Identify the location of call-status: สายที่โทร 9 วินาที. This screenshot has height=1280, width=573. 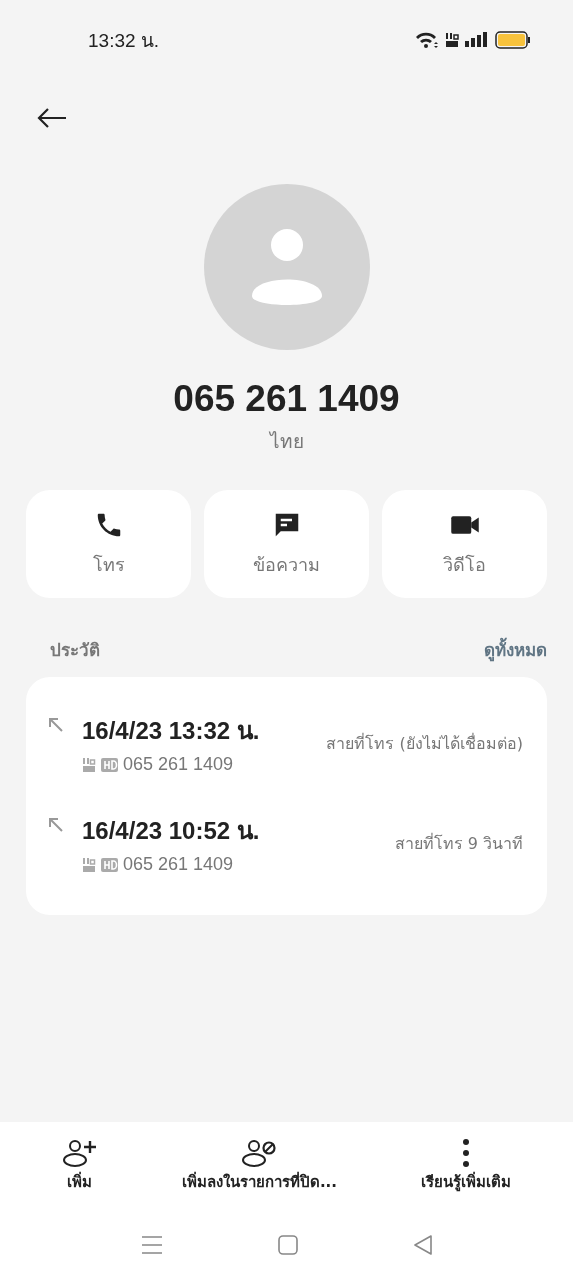
(458, 843).